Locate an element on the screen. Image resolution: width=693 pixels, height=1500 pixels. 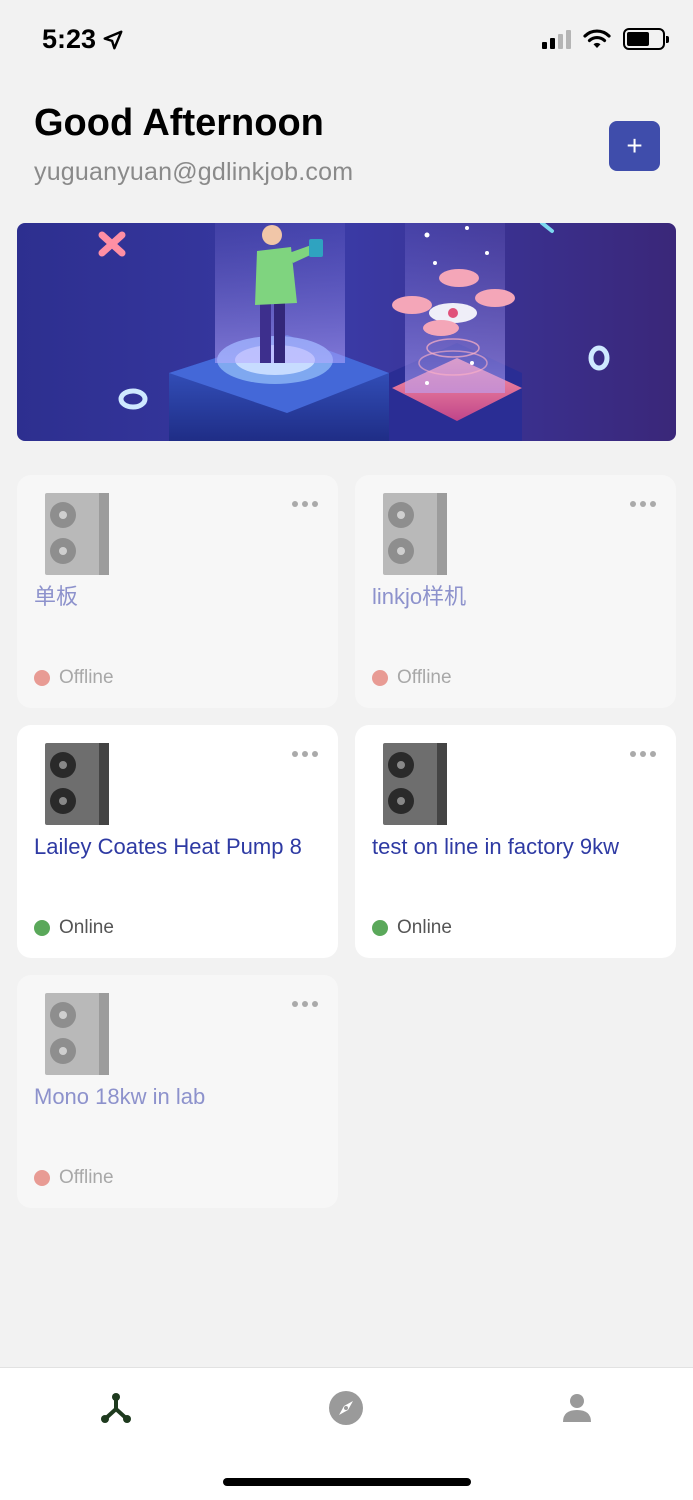
battery-icon is located at coordinates (646, 39).